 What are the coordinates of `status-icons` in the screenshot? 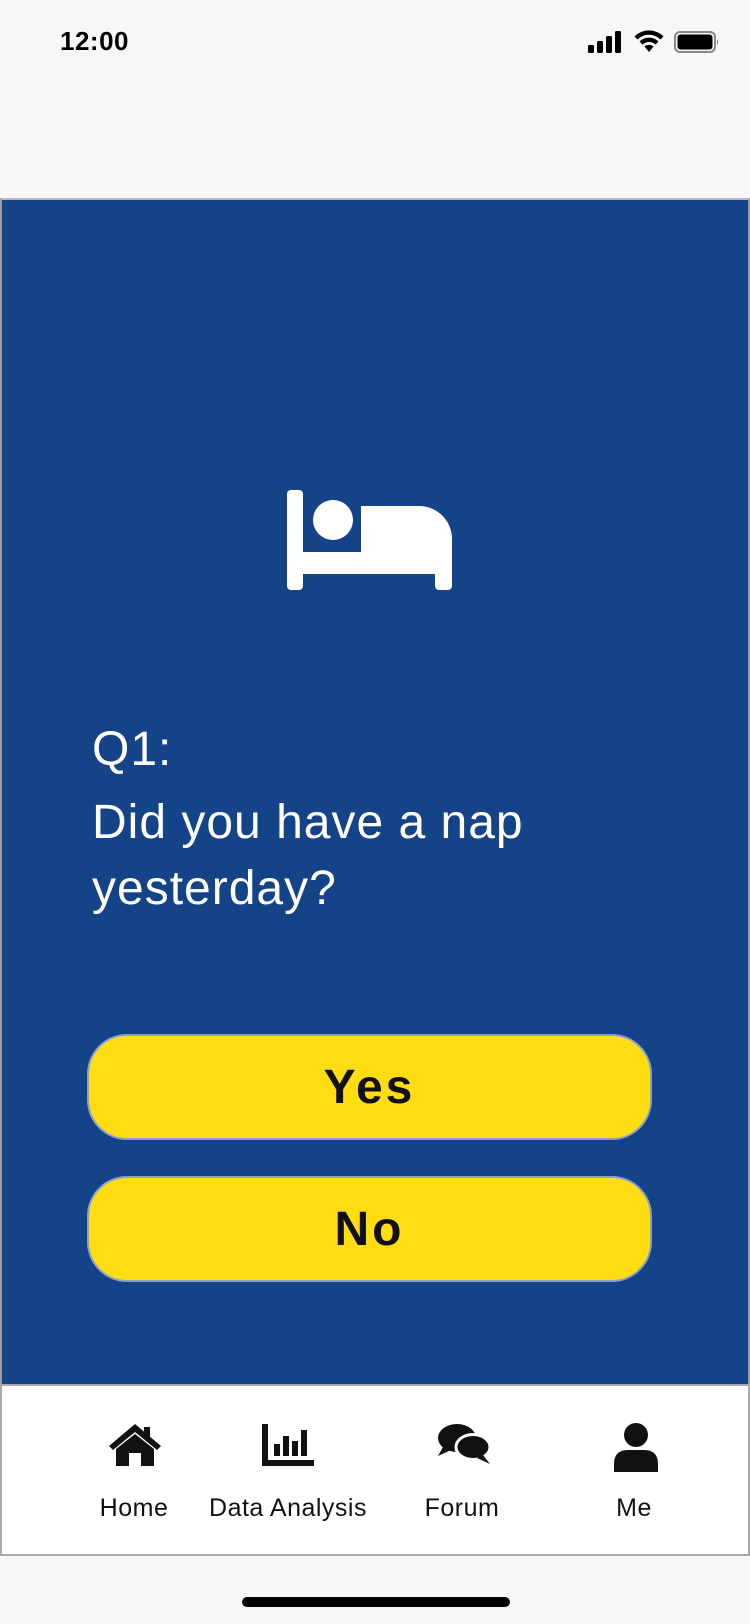 It's located at (654, 44).